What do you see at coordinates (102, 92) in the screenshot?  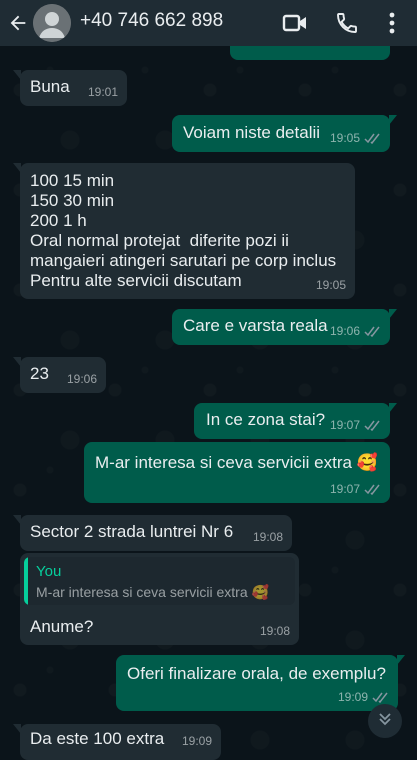 I see `message-time: 19:01` at bounding box center [102, 92].